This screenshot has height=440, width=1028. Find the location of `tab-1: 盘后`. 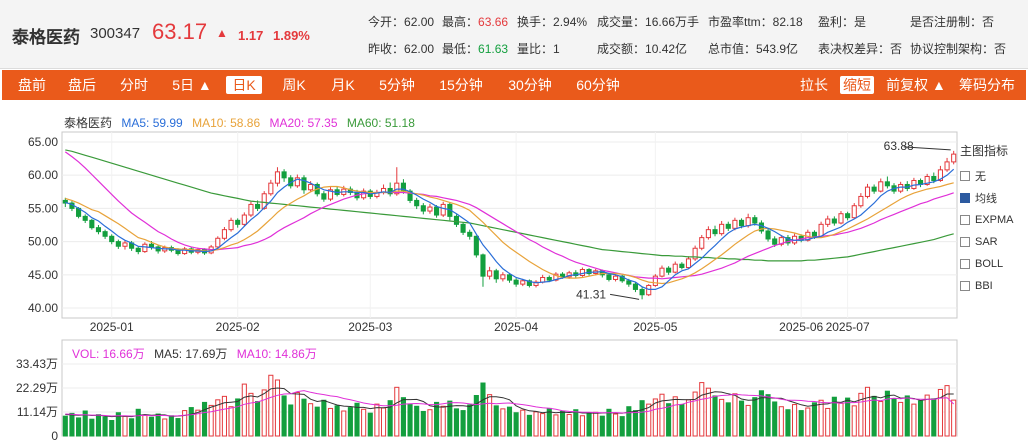

tab-1: 盘后 is located at coordinates (82, 85).